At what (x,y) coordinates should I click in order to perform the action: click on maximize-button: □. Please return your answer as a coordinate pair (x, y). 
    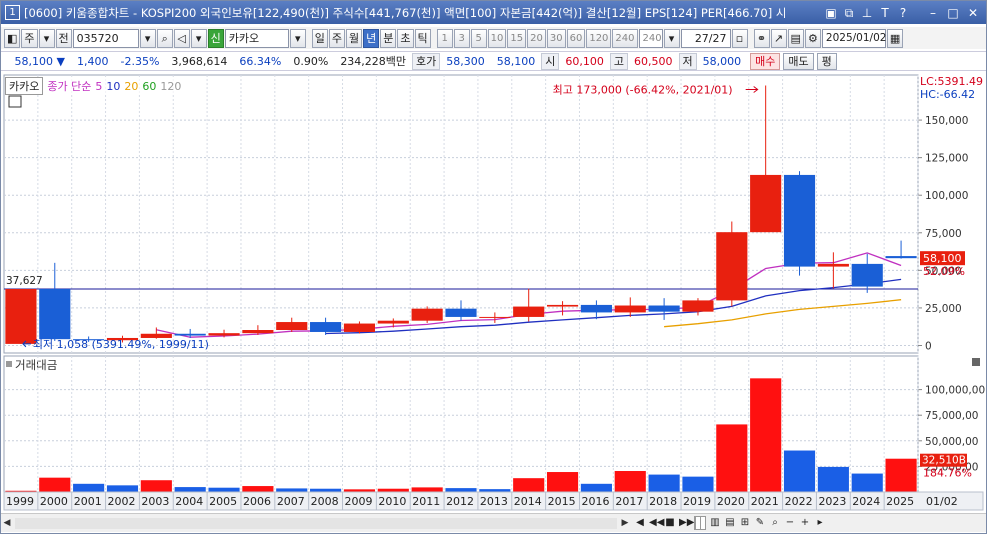
    Looking at the image, I should click on (953, 13).